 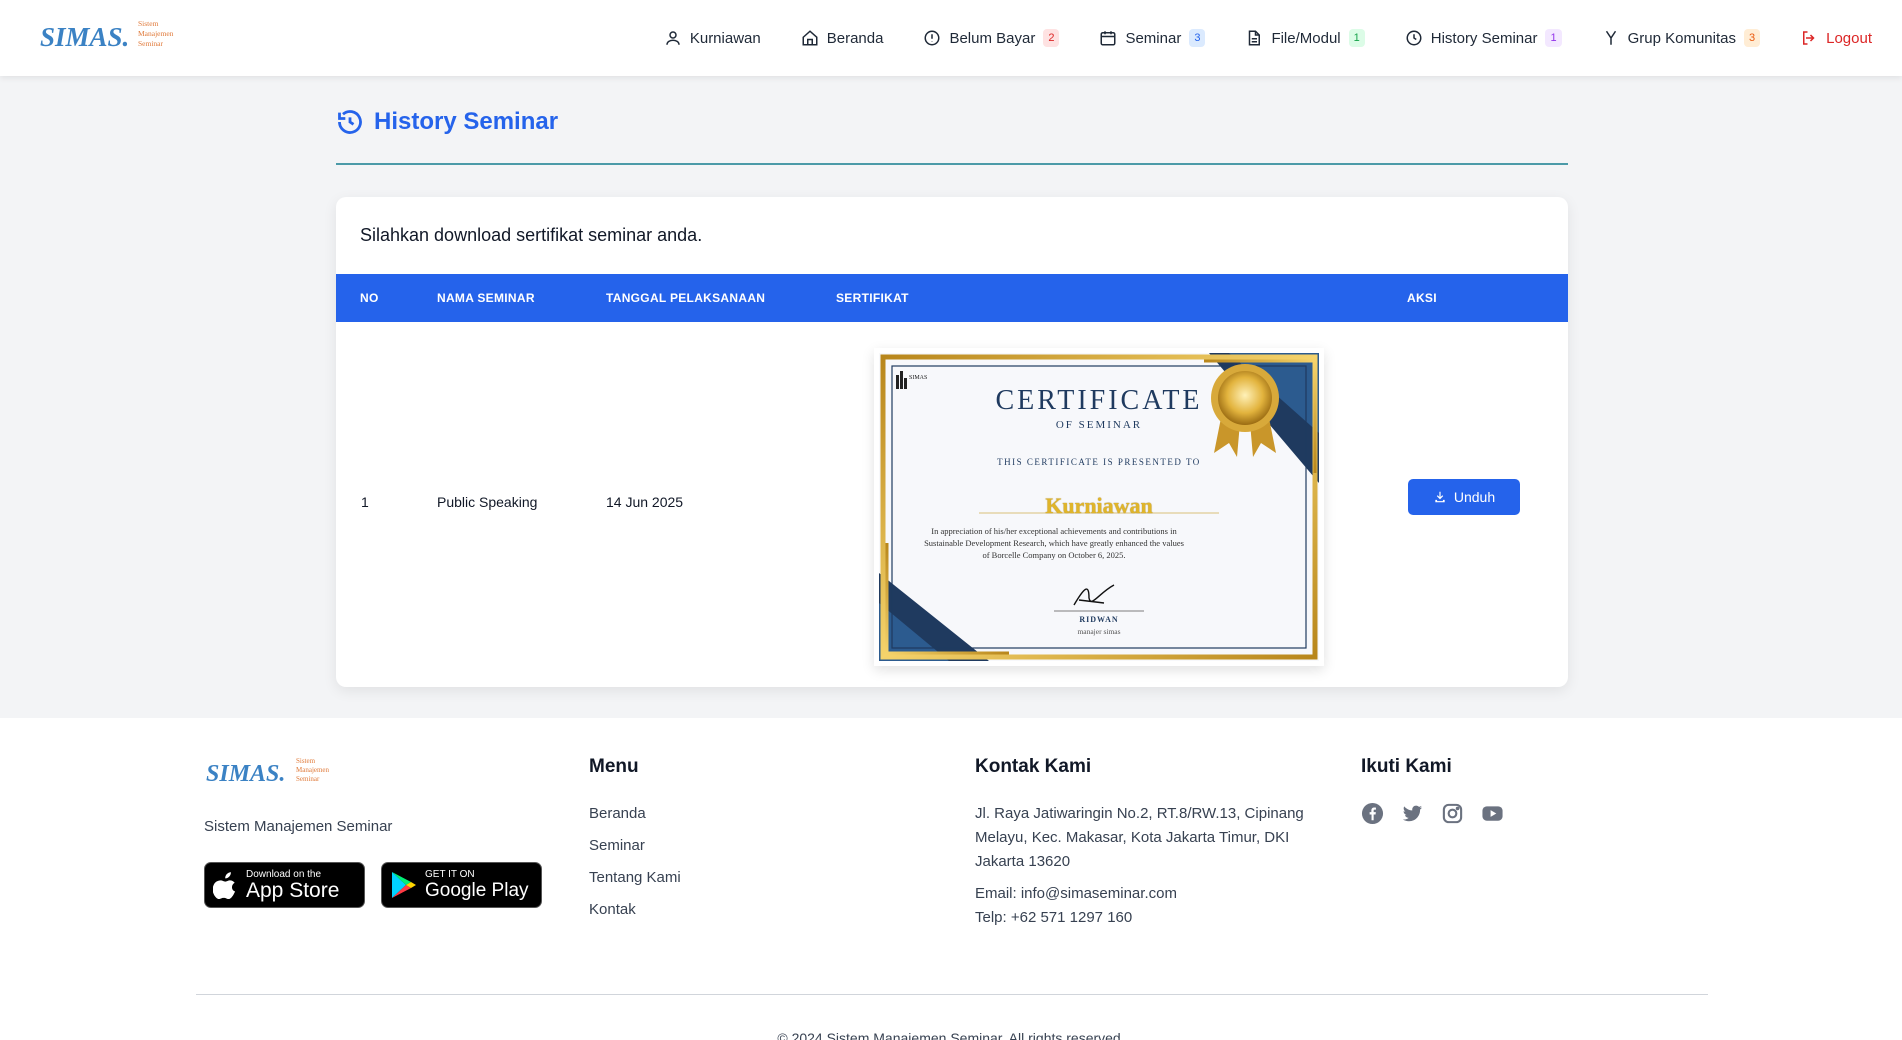 I want to click on col-nama-seminar: NAMA SEMINAR, so click(x=486, y=298).